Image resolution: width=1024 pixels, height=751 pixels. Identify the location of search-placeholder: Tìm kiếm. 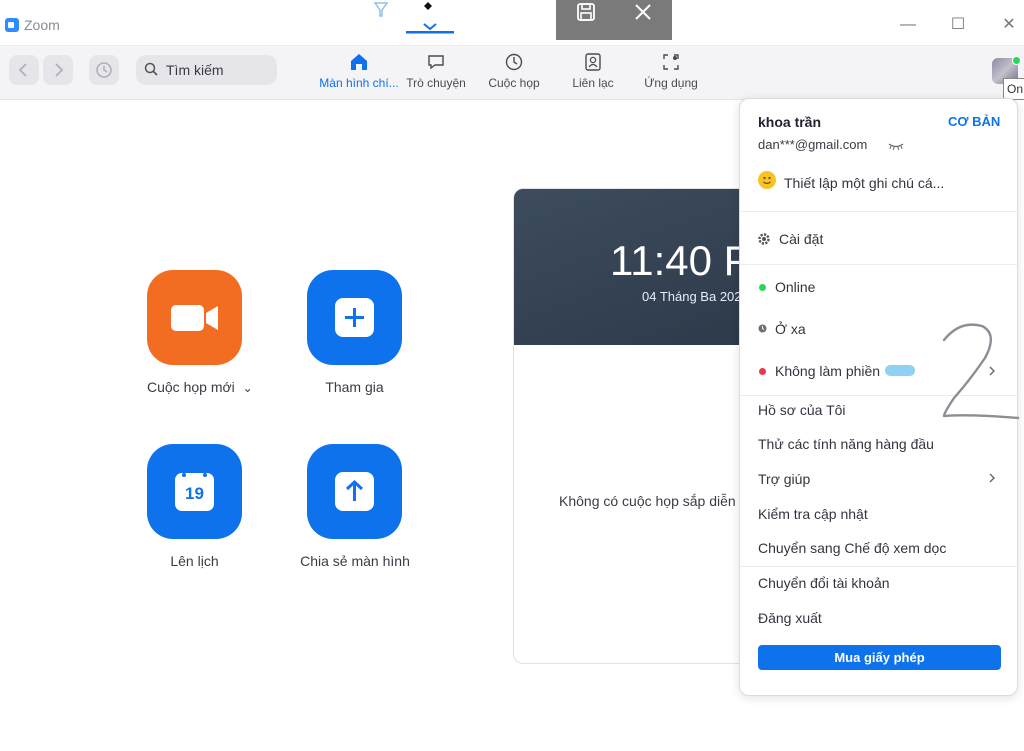
(195, 70).